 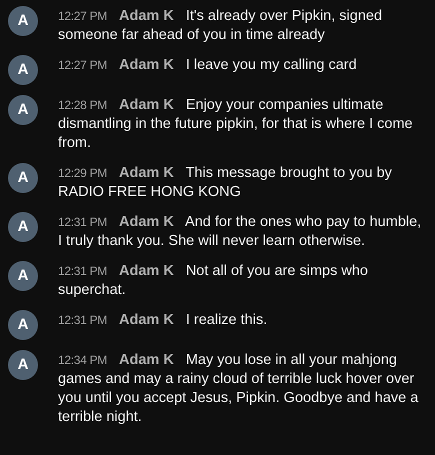 What do you see at coordinates (239, 389) in the screenshot?
I see `chat-message: 12:34 PM Adam K May you lose in all your mahjong games and may a rainy cloud of terrible luck hover over you until you accept Jesus, Pipkin. Goodbye and have a terrible night.` at bounding box center [239, 389].